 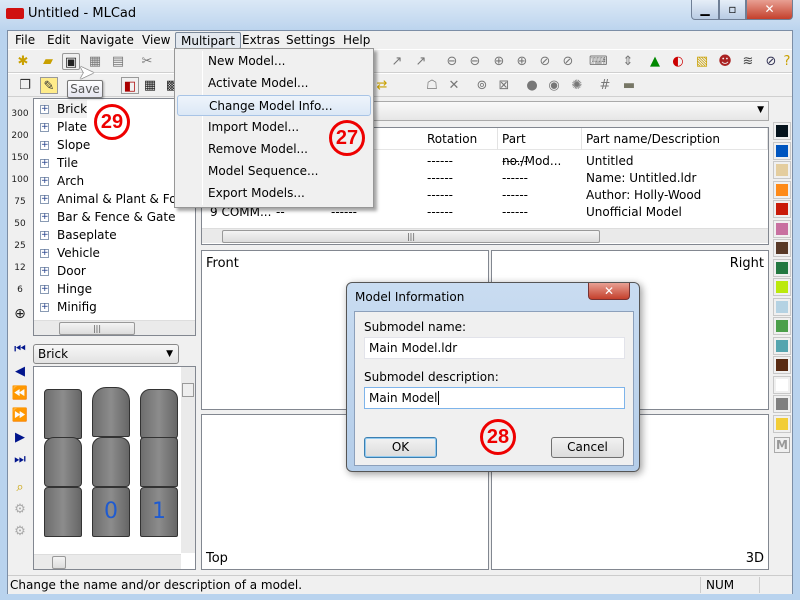 I want to click on zoom-25-button: 25, so click(x=20, y=250).